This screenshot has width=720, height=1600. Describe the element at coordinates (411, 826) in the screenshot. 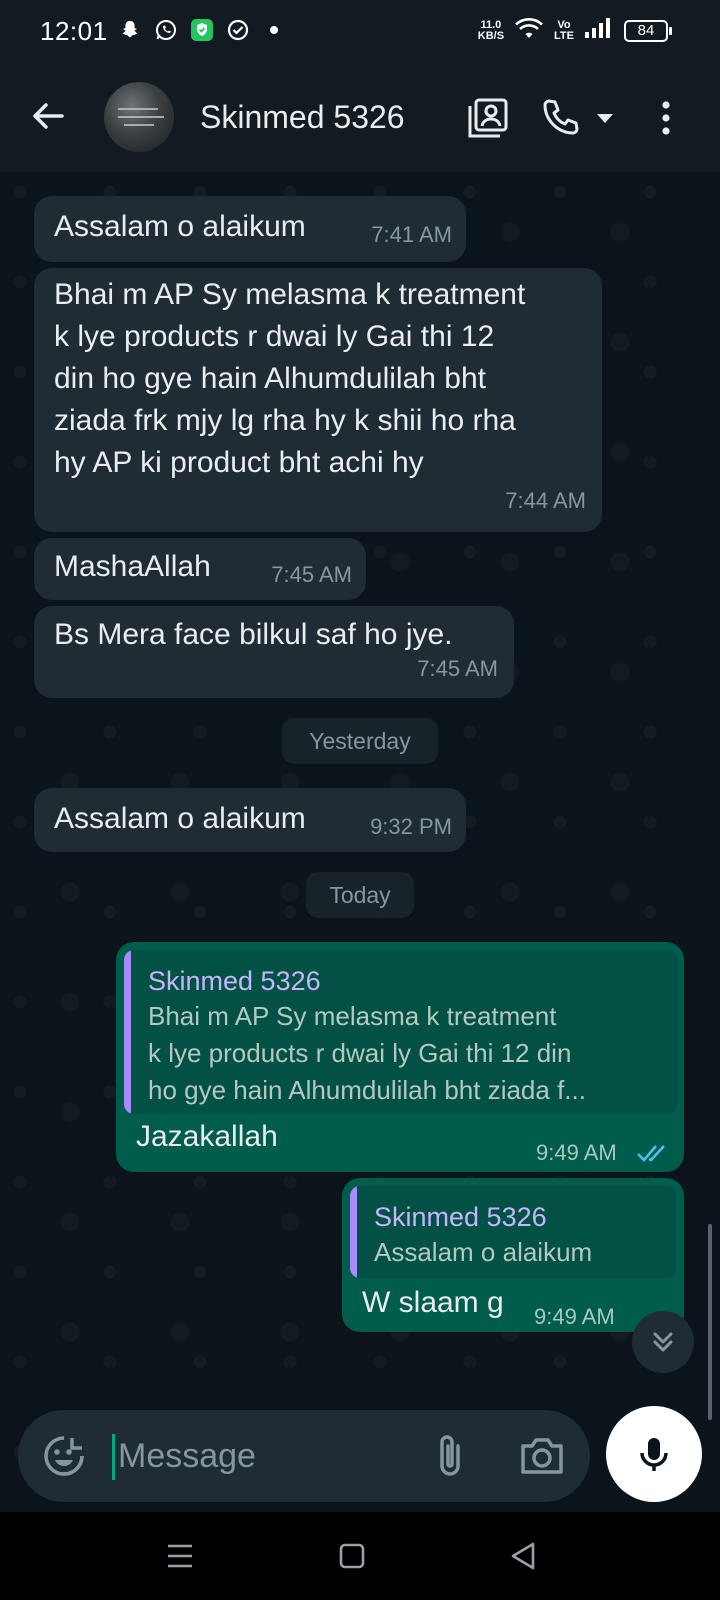

I see `message-time: 9:32 PM` at that location.